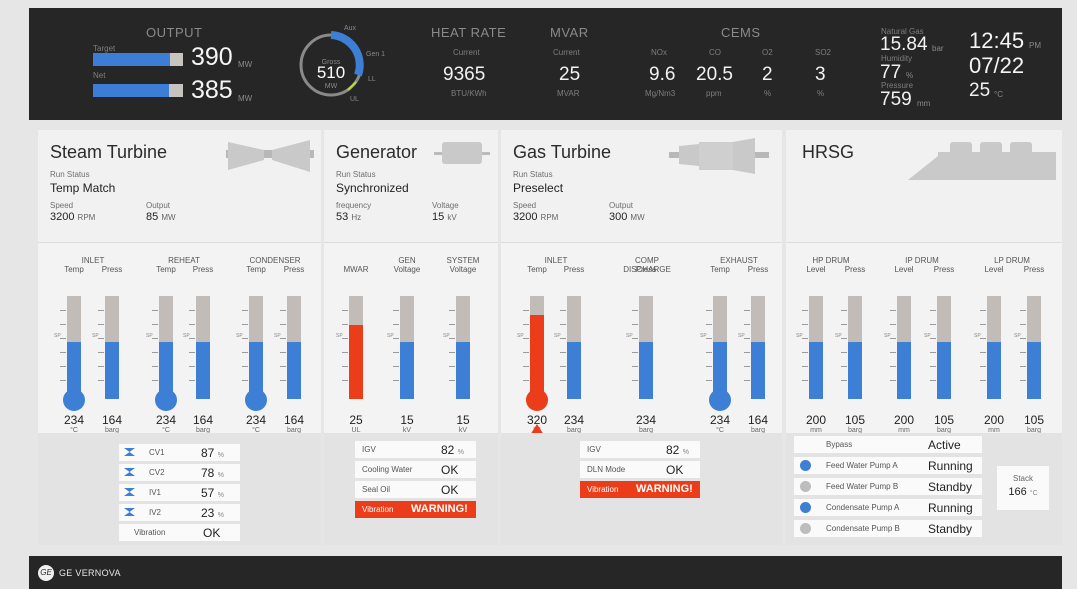  What do you see at coordinates (816, 420) in the screenshot?
I see `gauge-value: 200` at bounding box center [816, 420].